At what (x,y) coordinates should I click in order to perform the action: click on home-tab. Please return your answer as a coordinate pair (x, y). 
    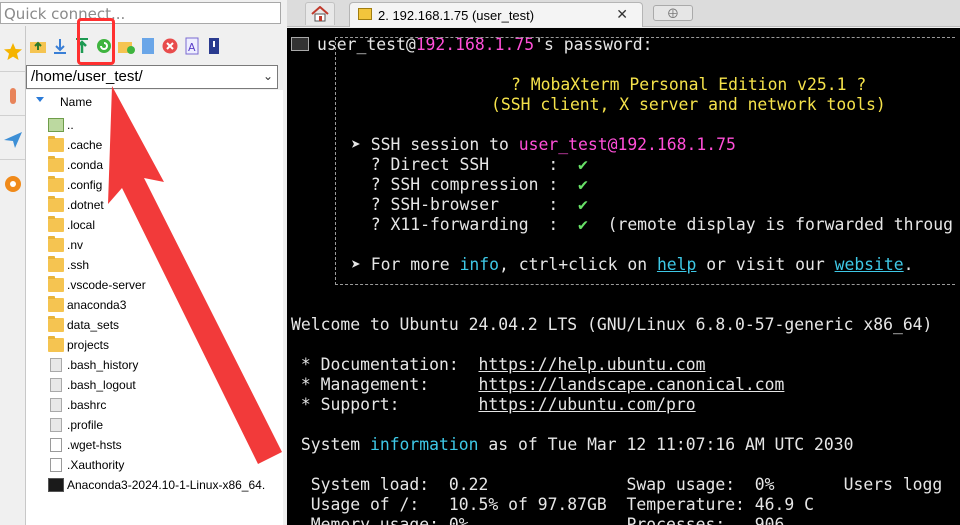
    Looking at the image, I should click on (320, 13).